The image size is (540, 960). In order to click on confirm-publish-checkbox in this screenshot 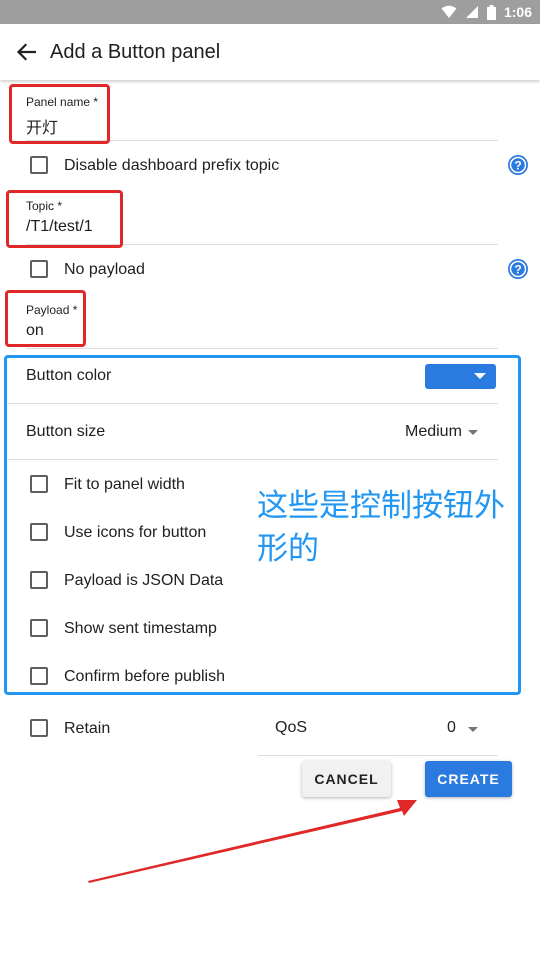, I will do `click(39, 676)`.